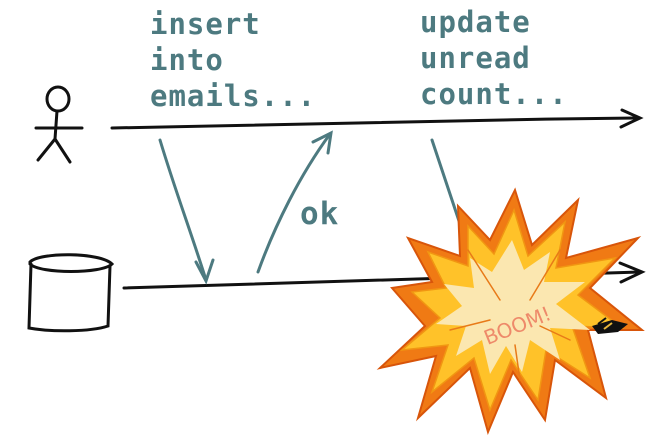 The image size is (660, 443). What do you see at coordinates (59, 124) in the screenshot?
I see `stick-figure-icon` at bounding box center [59, 124].